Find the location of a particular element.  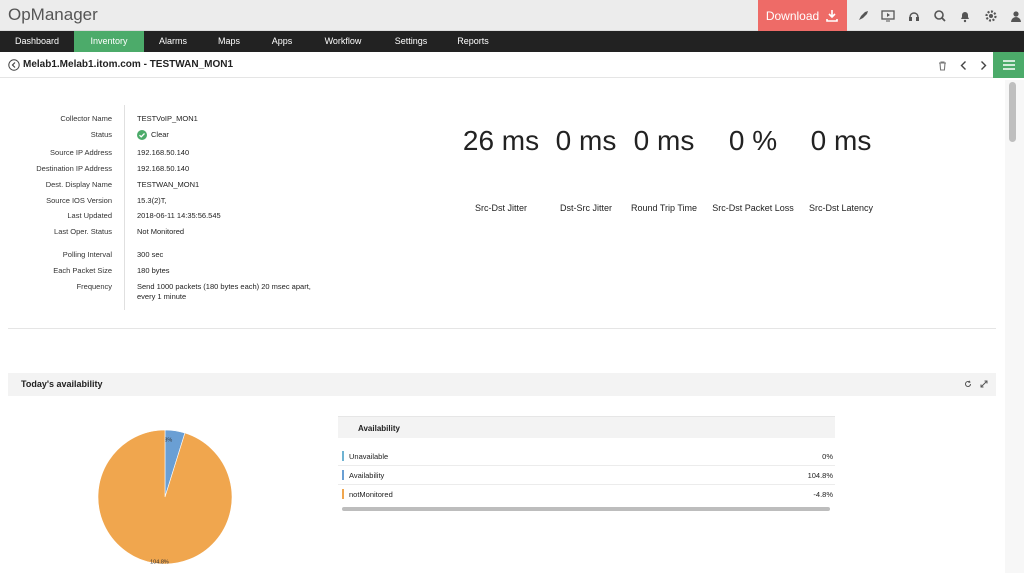

metric-src-dst-jitter-label: Src-Dst Jitter is located at coordinates (500, 208).